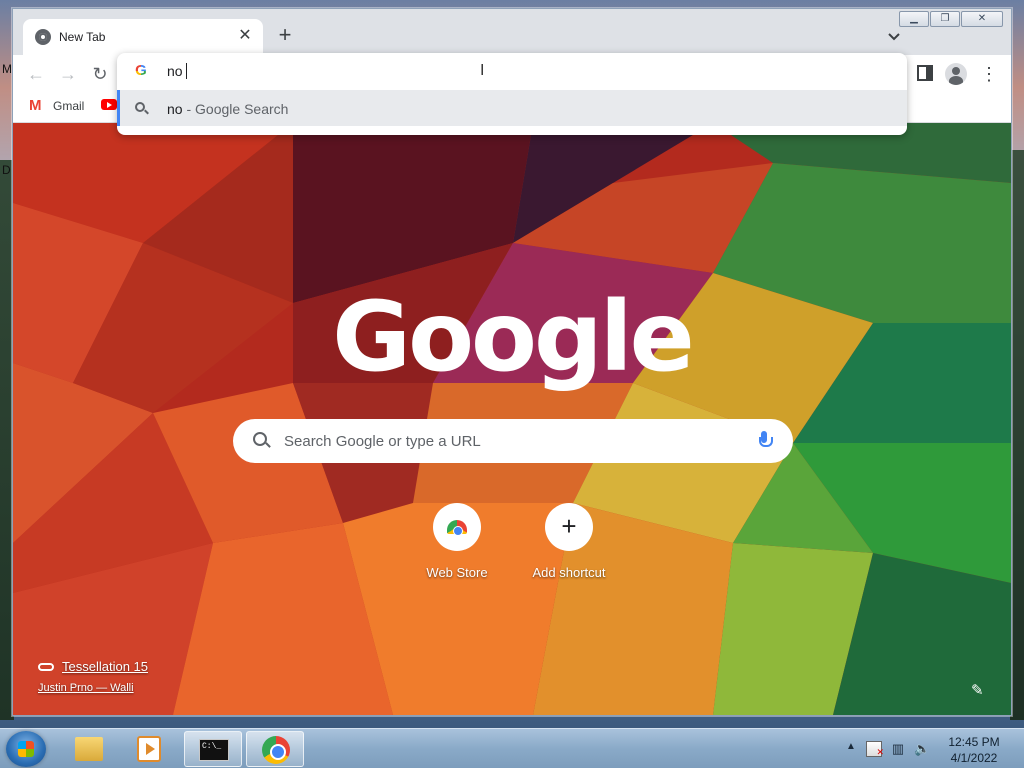  What do you see at coordinates (1017, 435) in the screenshot?
I see `desktop-wallpaper-right` at bounding box center [1017, 435].